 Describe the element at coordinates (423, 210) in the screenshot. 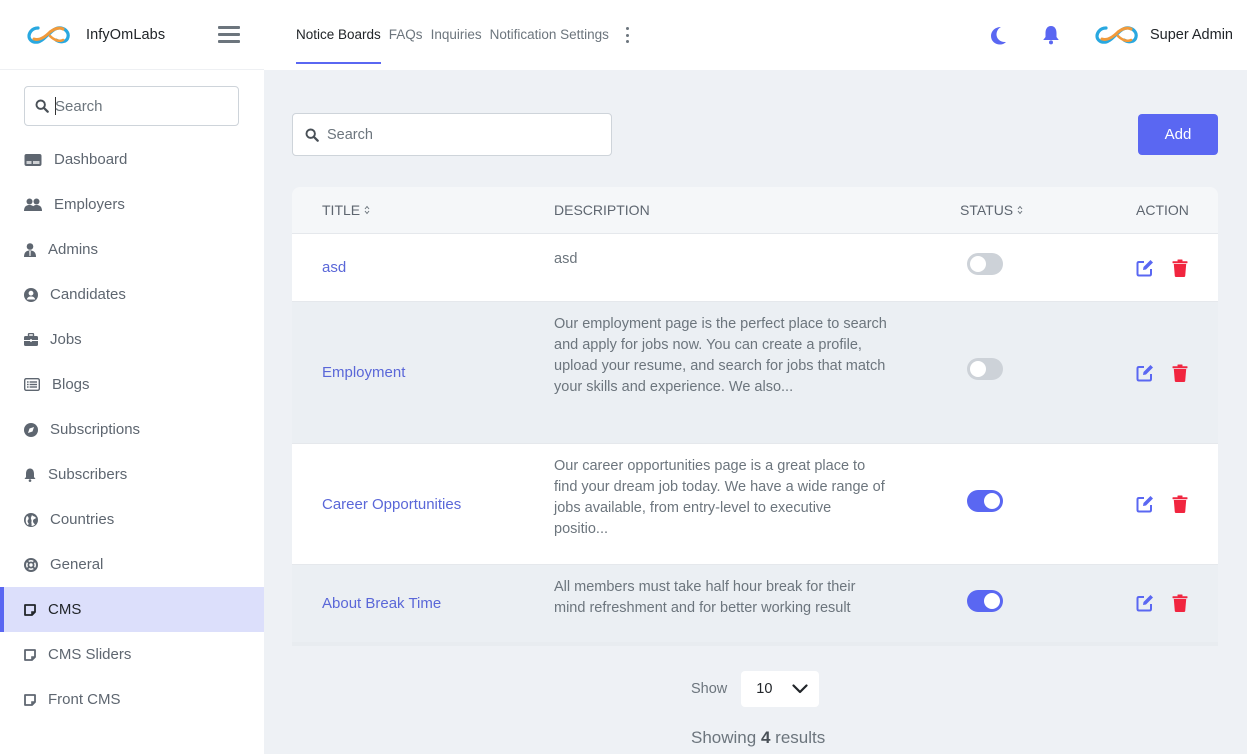

I see `column-header-title: TITLE` at that location.